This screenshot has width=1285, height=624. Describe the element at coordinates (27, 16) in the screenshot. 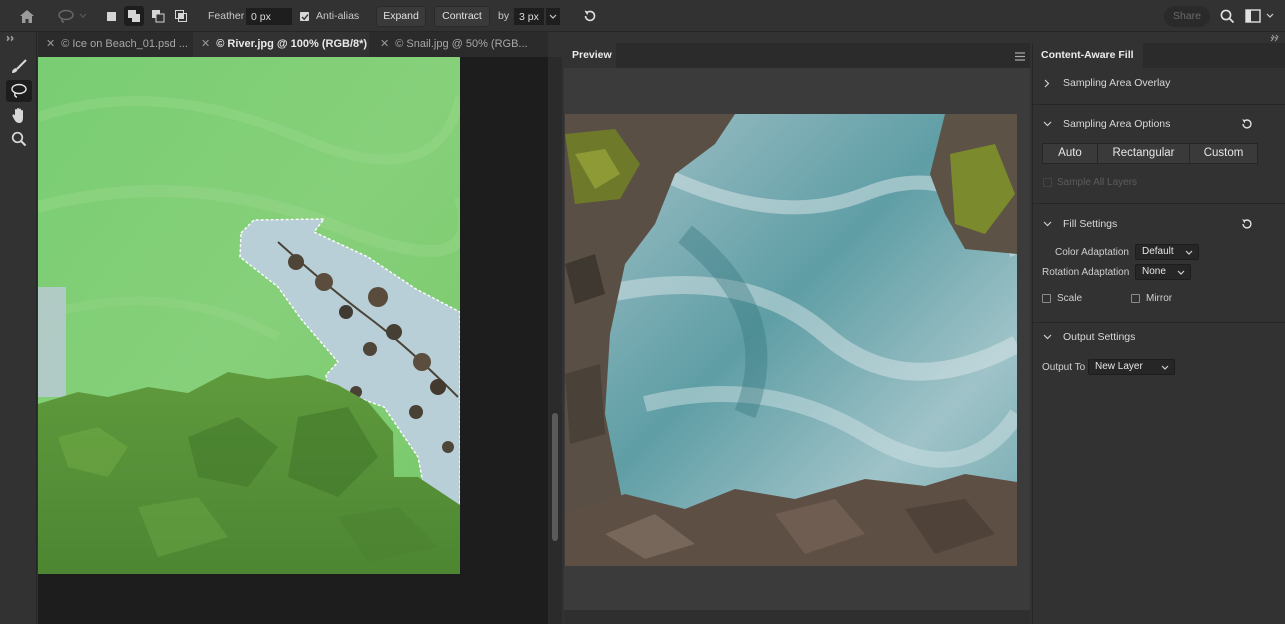

I see `home-icon` at that location.